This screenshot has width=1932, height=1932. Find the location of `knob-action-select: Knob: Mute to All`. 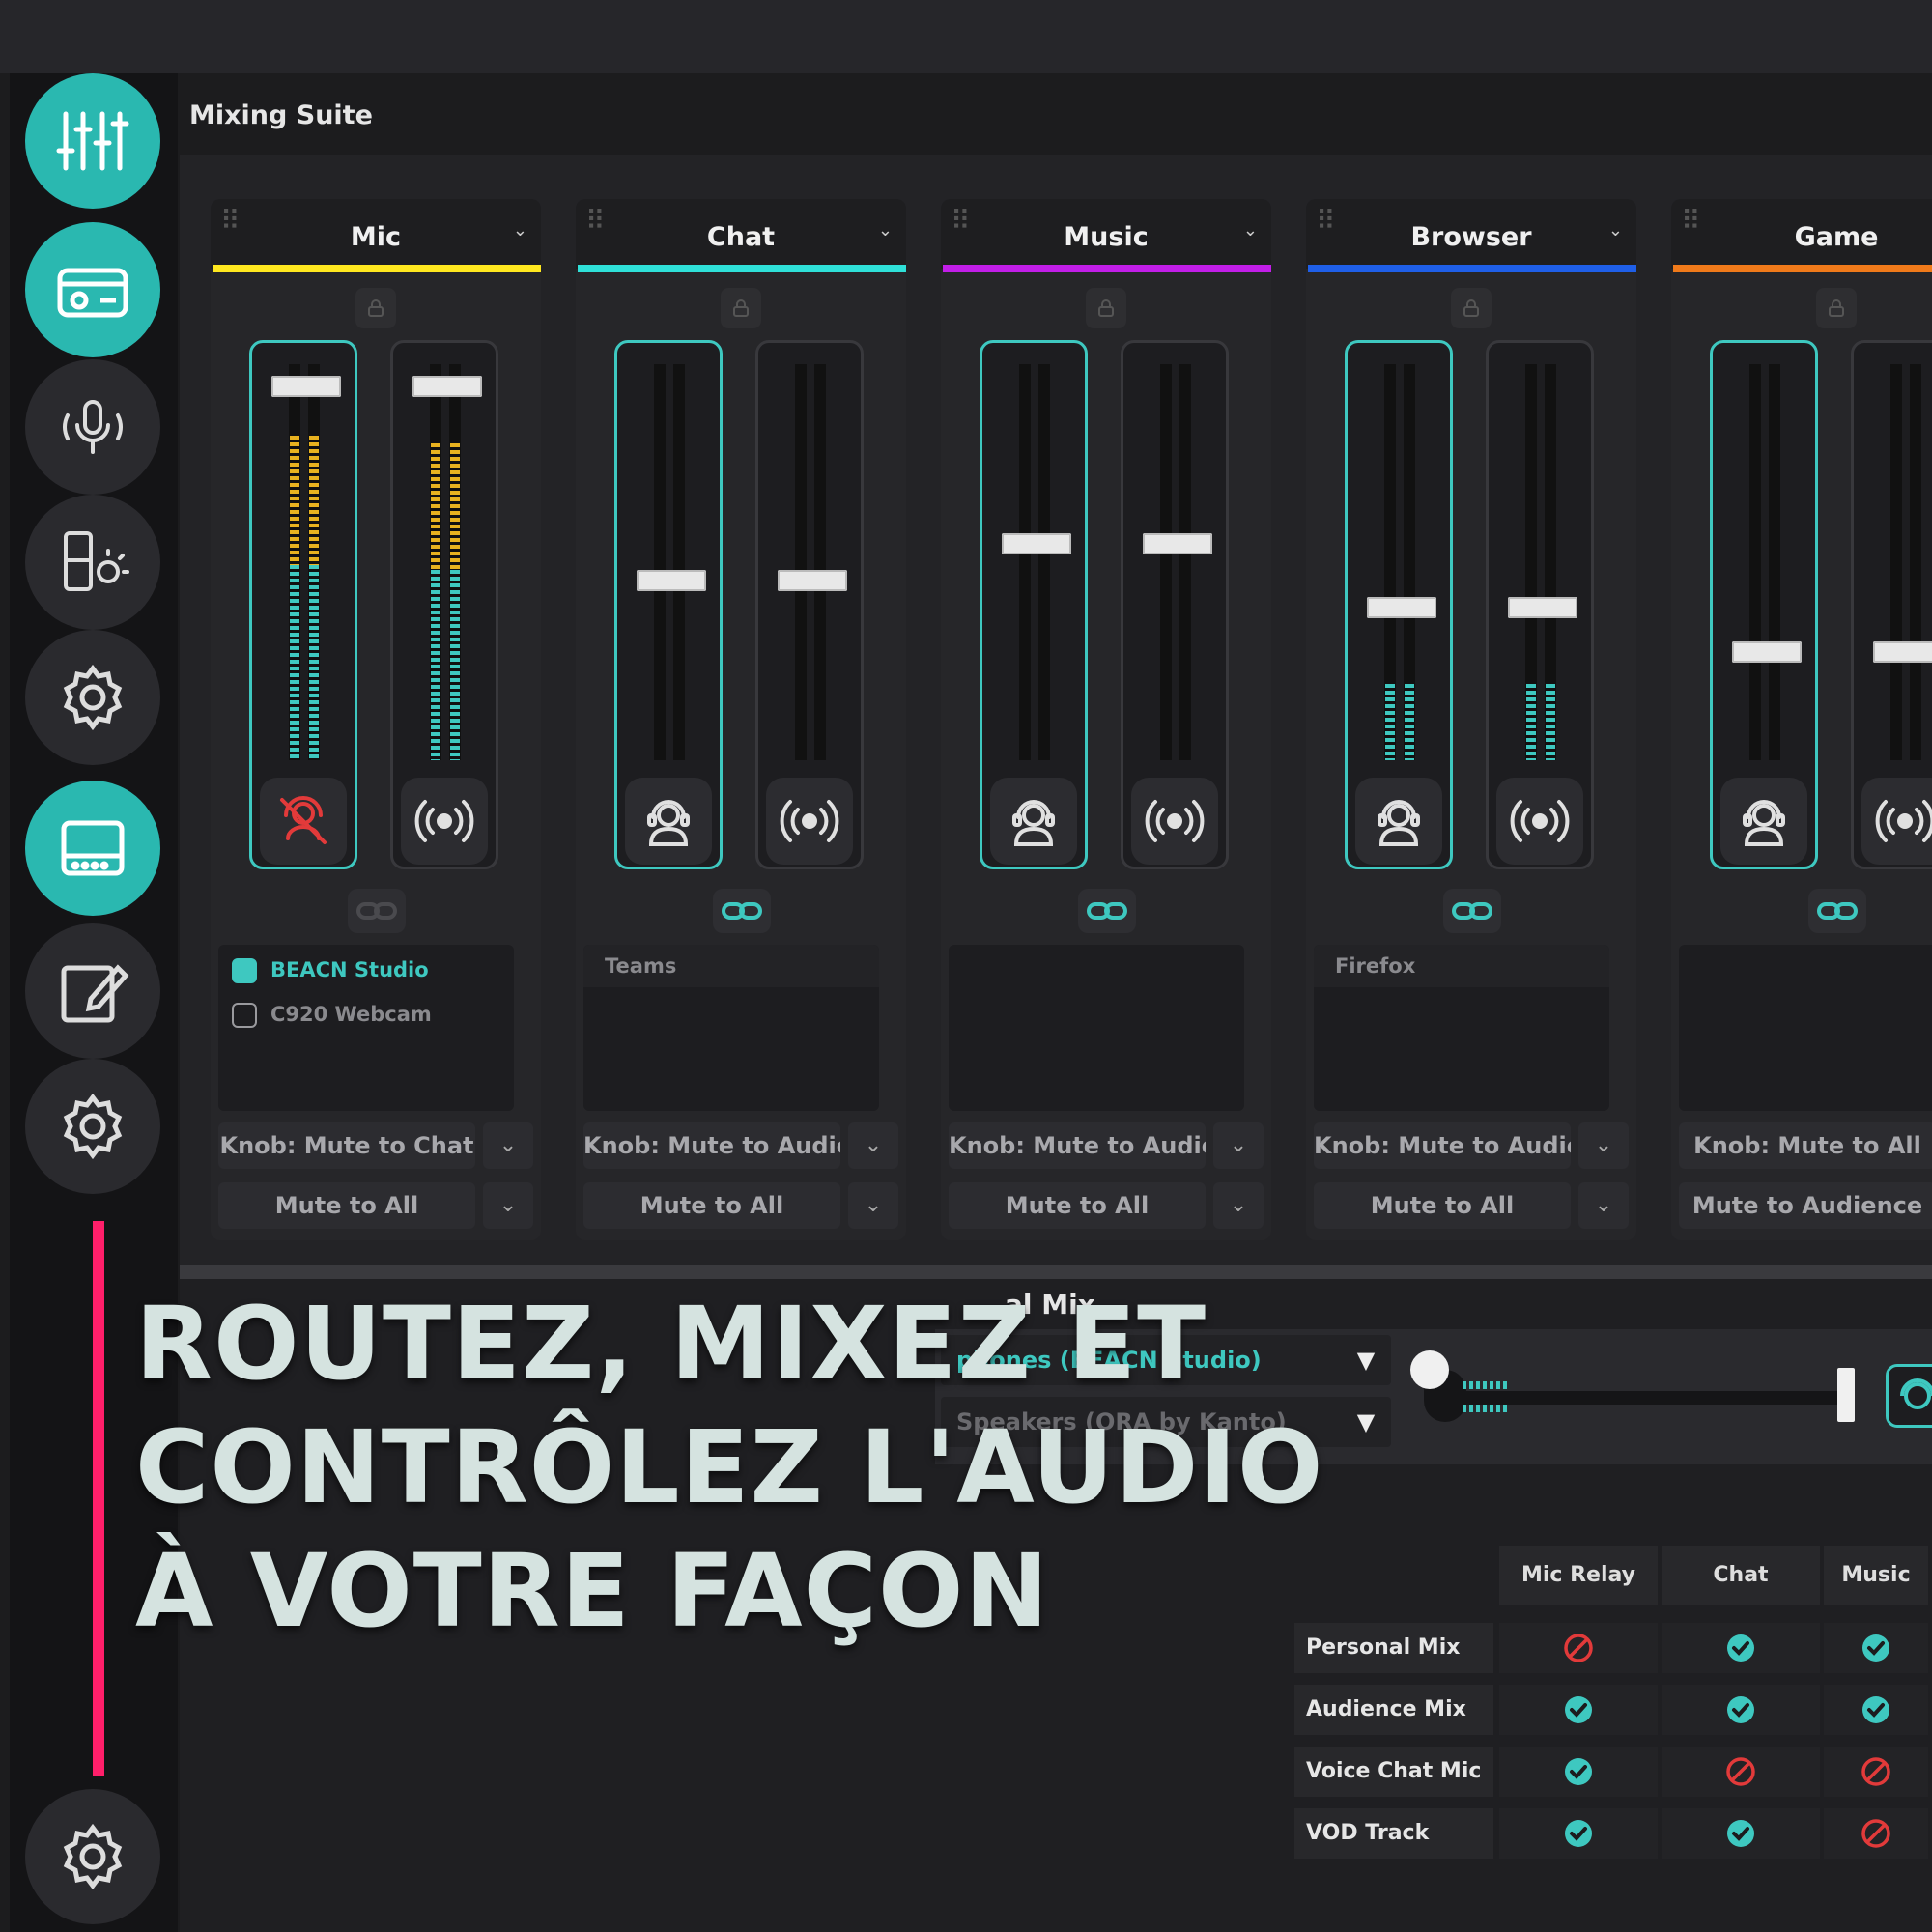

knob-action-select: Knob: Mute to All is located at coordinates (1805, 1145).